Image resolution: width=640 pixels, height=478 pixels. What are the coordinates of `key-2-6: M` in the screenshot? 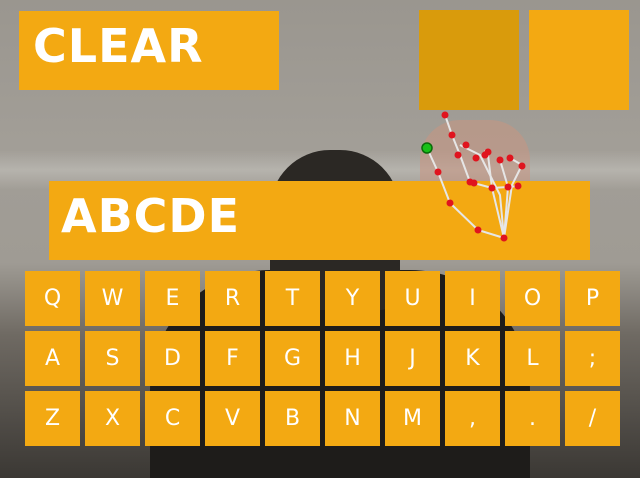 It's located at (412, 418).